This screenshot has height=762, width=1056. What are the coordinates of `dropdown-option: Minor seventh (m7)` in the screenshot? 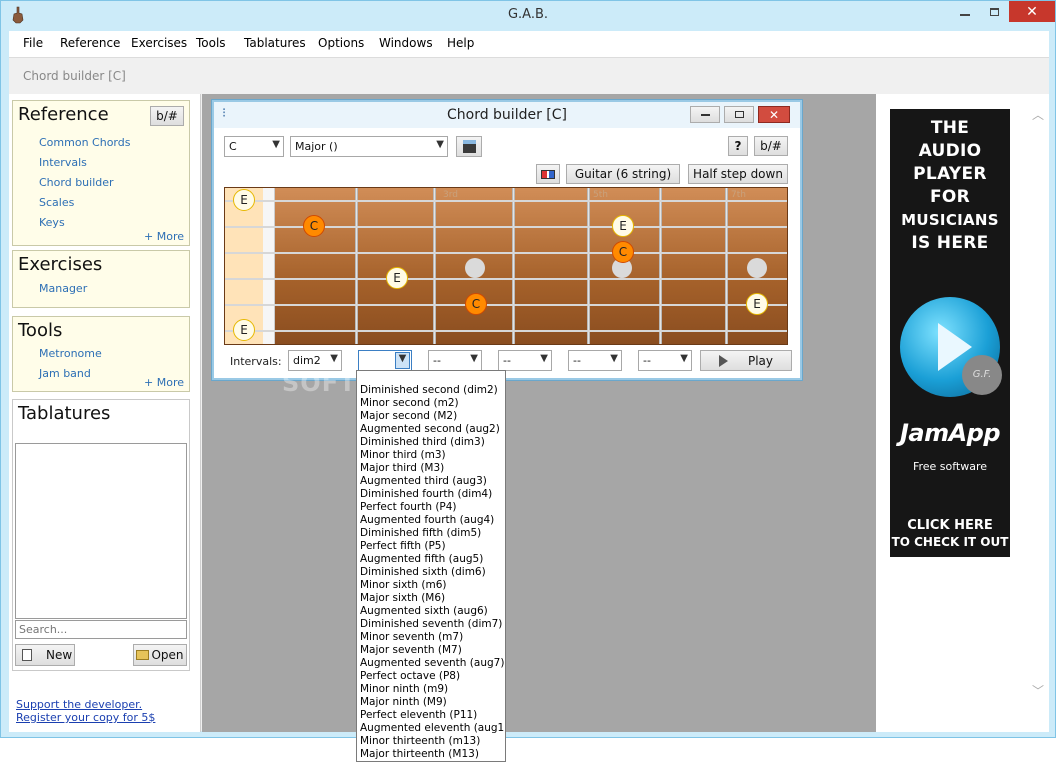 It's located at (411, 637).